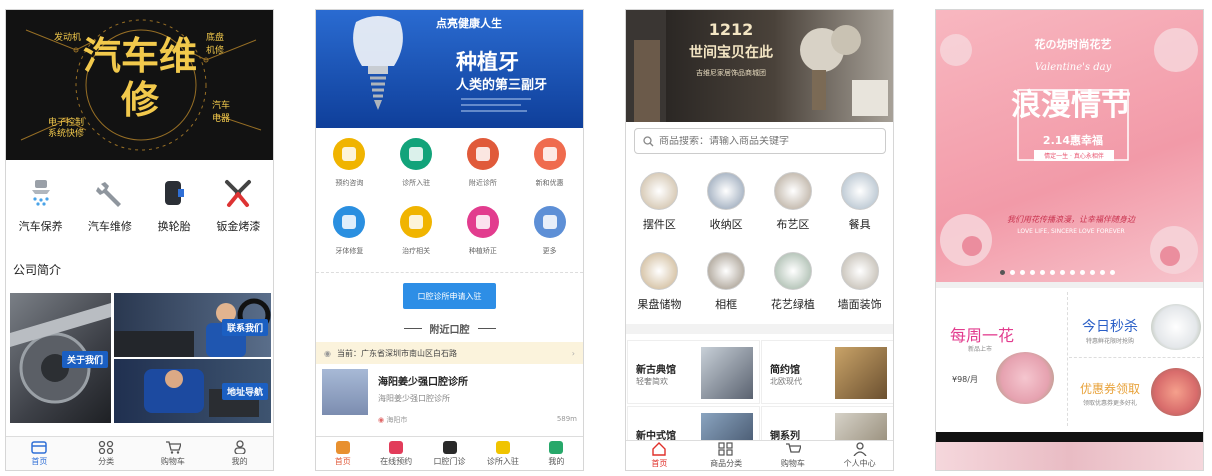 Image resolution: width=1212 pixels, height=476 pixels. Describe the element at coordinates (1176, 392) in the screenshot. I see `flower-photo` at that location.